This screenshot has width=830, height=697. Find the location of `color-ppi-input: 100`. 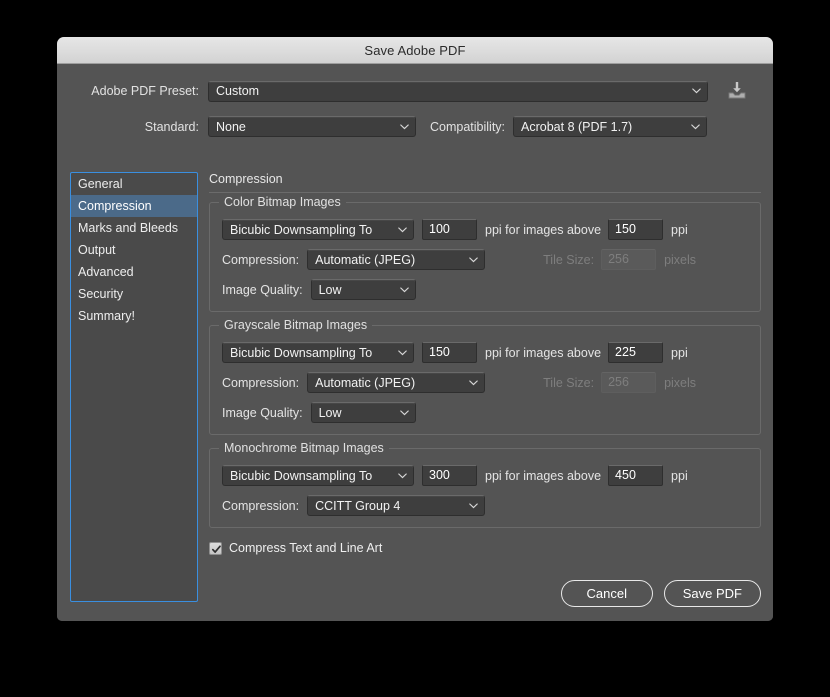

color-ppi-input: 100 is located at coordinates (449, 229).